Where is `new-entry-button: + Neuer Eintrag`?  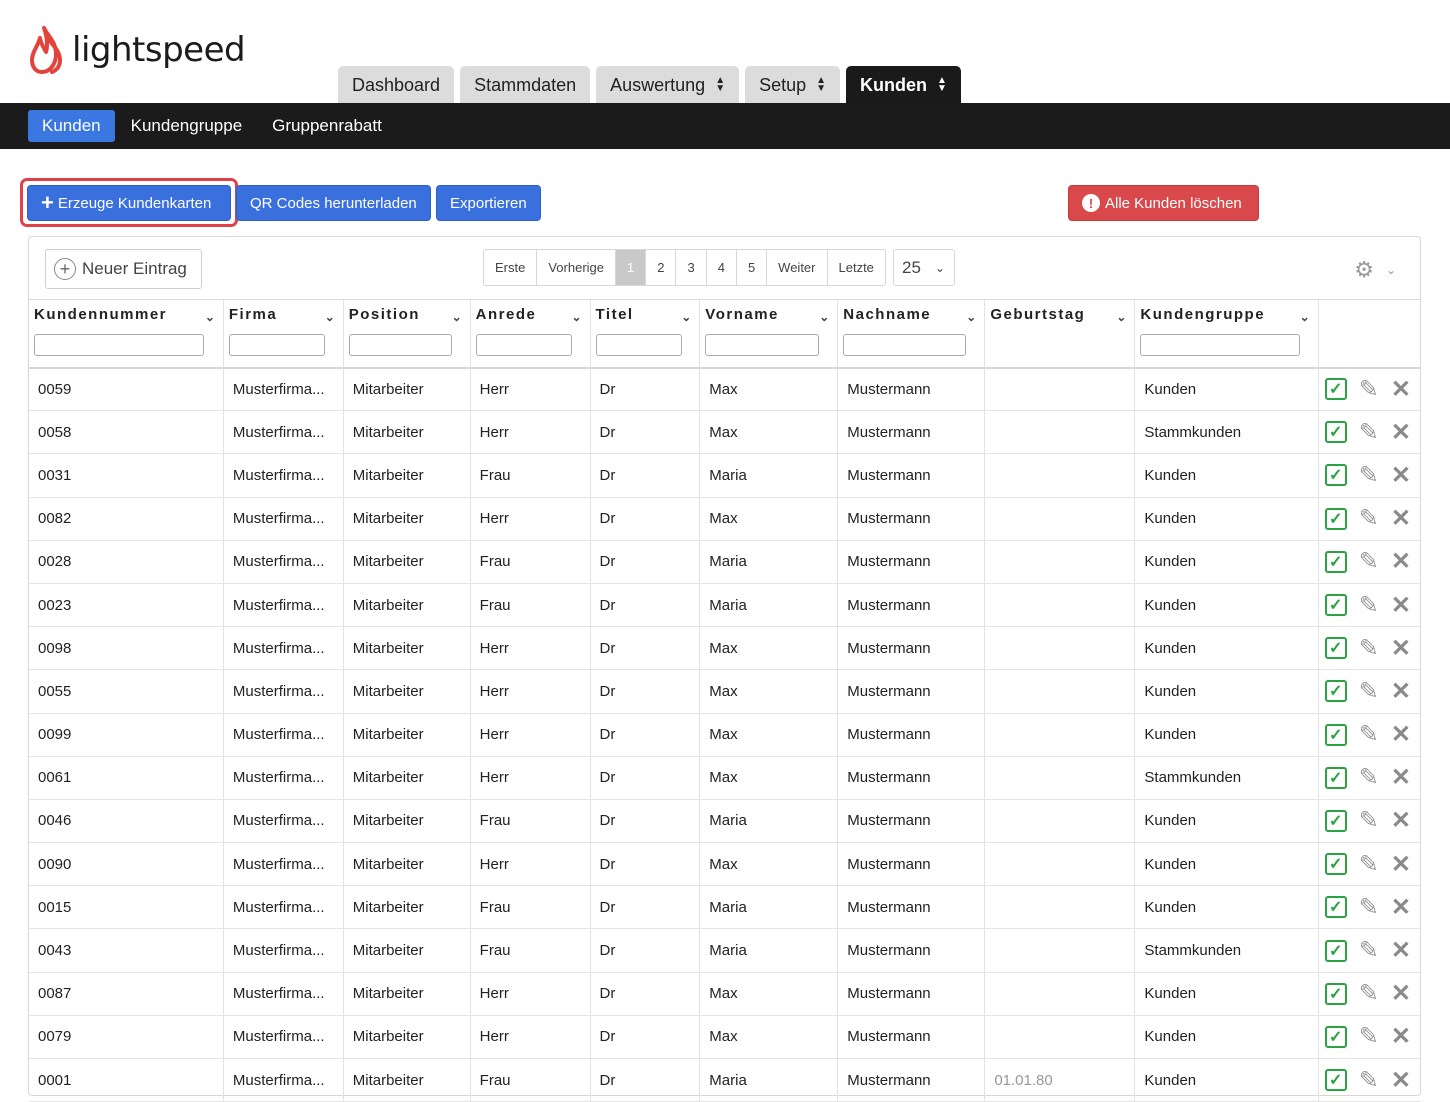
new-entry-button: + Neuer Eintrag is located at coordinates (123, 269).